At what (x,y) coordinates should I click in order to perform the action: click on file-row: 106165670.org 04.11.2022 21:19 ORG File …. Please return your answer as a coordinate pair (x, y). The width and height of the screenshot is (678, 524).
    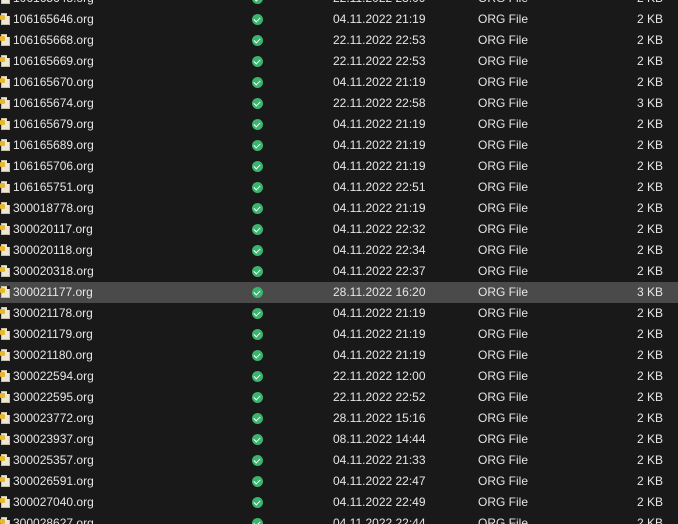
    Looking at the image, I should click on (339, 82).